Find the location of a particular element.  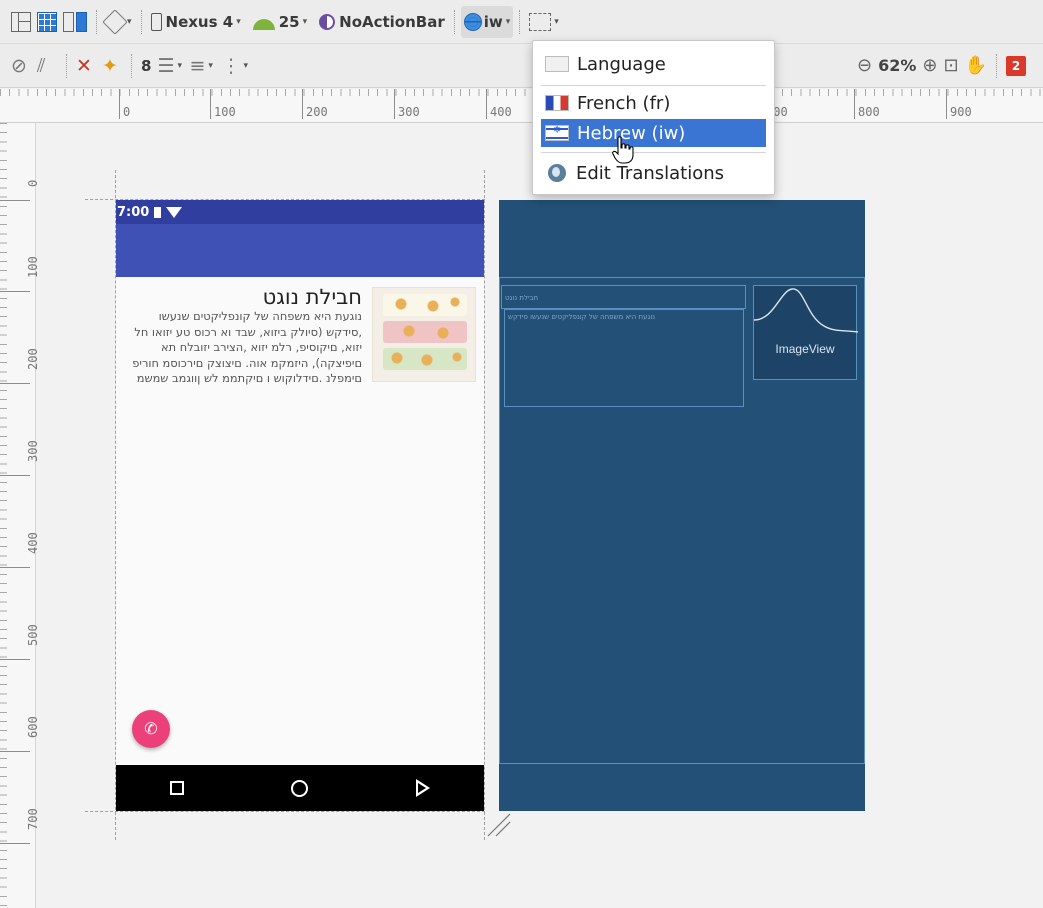

locale-selector: iw ▾ is located at coordinates (487, 21).